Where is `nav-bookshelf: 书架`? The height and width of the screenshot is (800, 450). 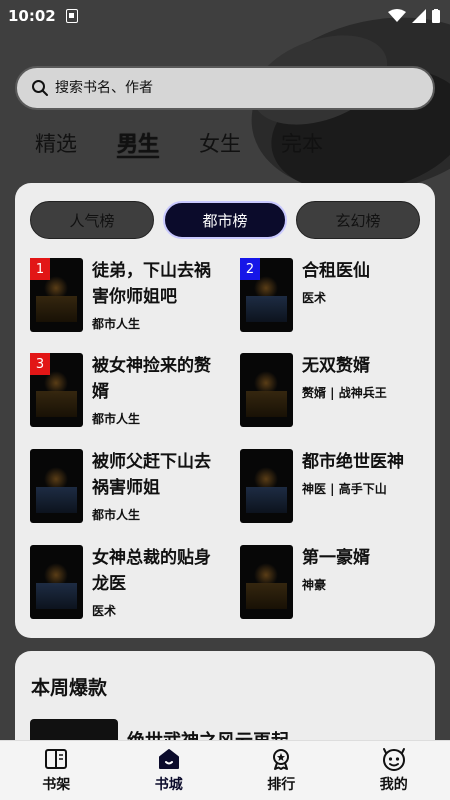 nav-bookshelf: 书架 is located at coordinates (56, 770).